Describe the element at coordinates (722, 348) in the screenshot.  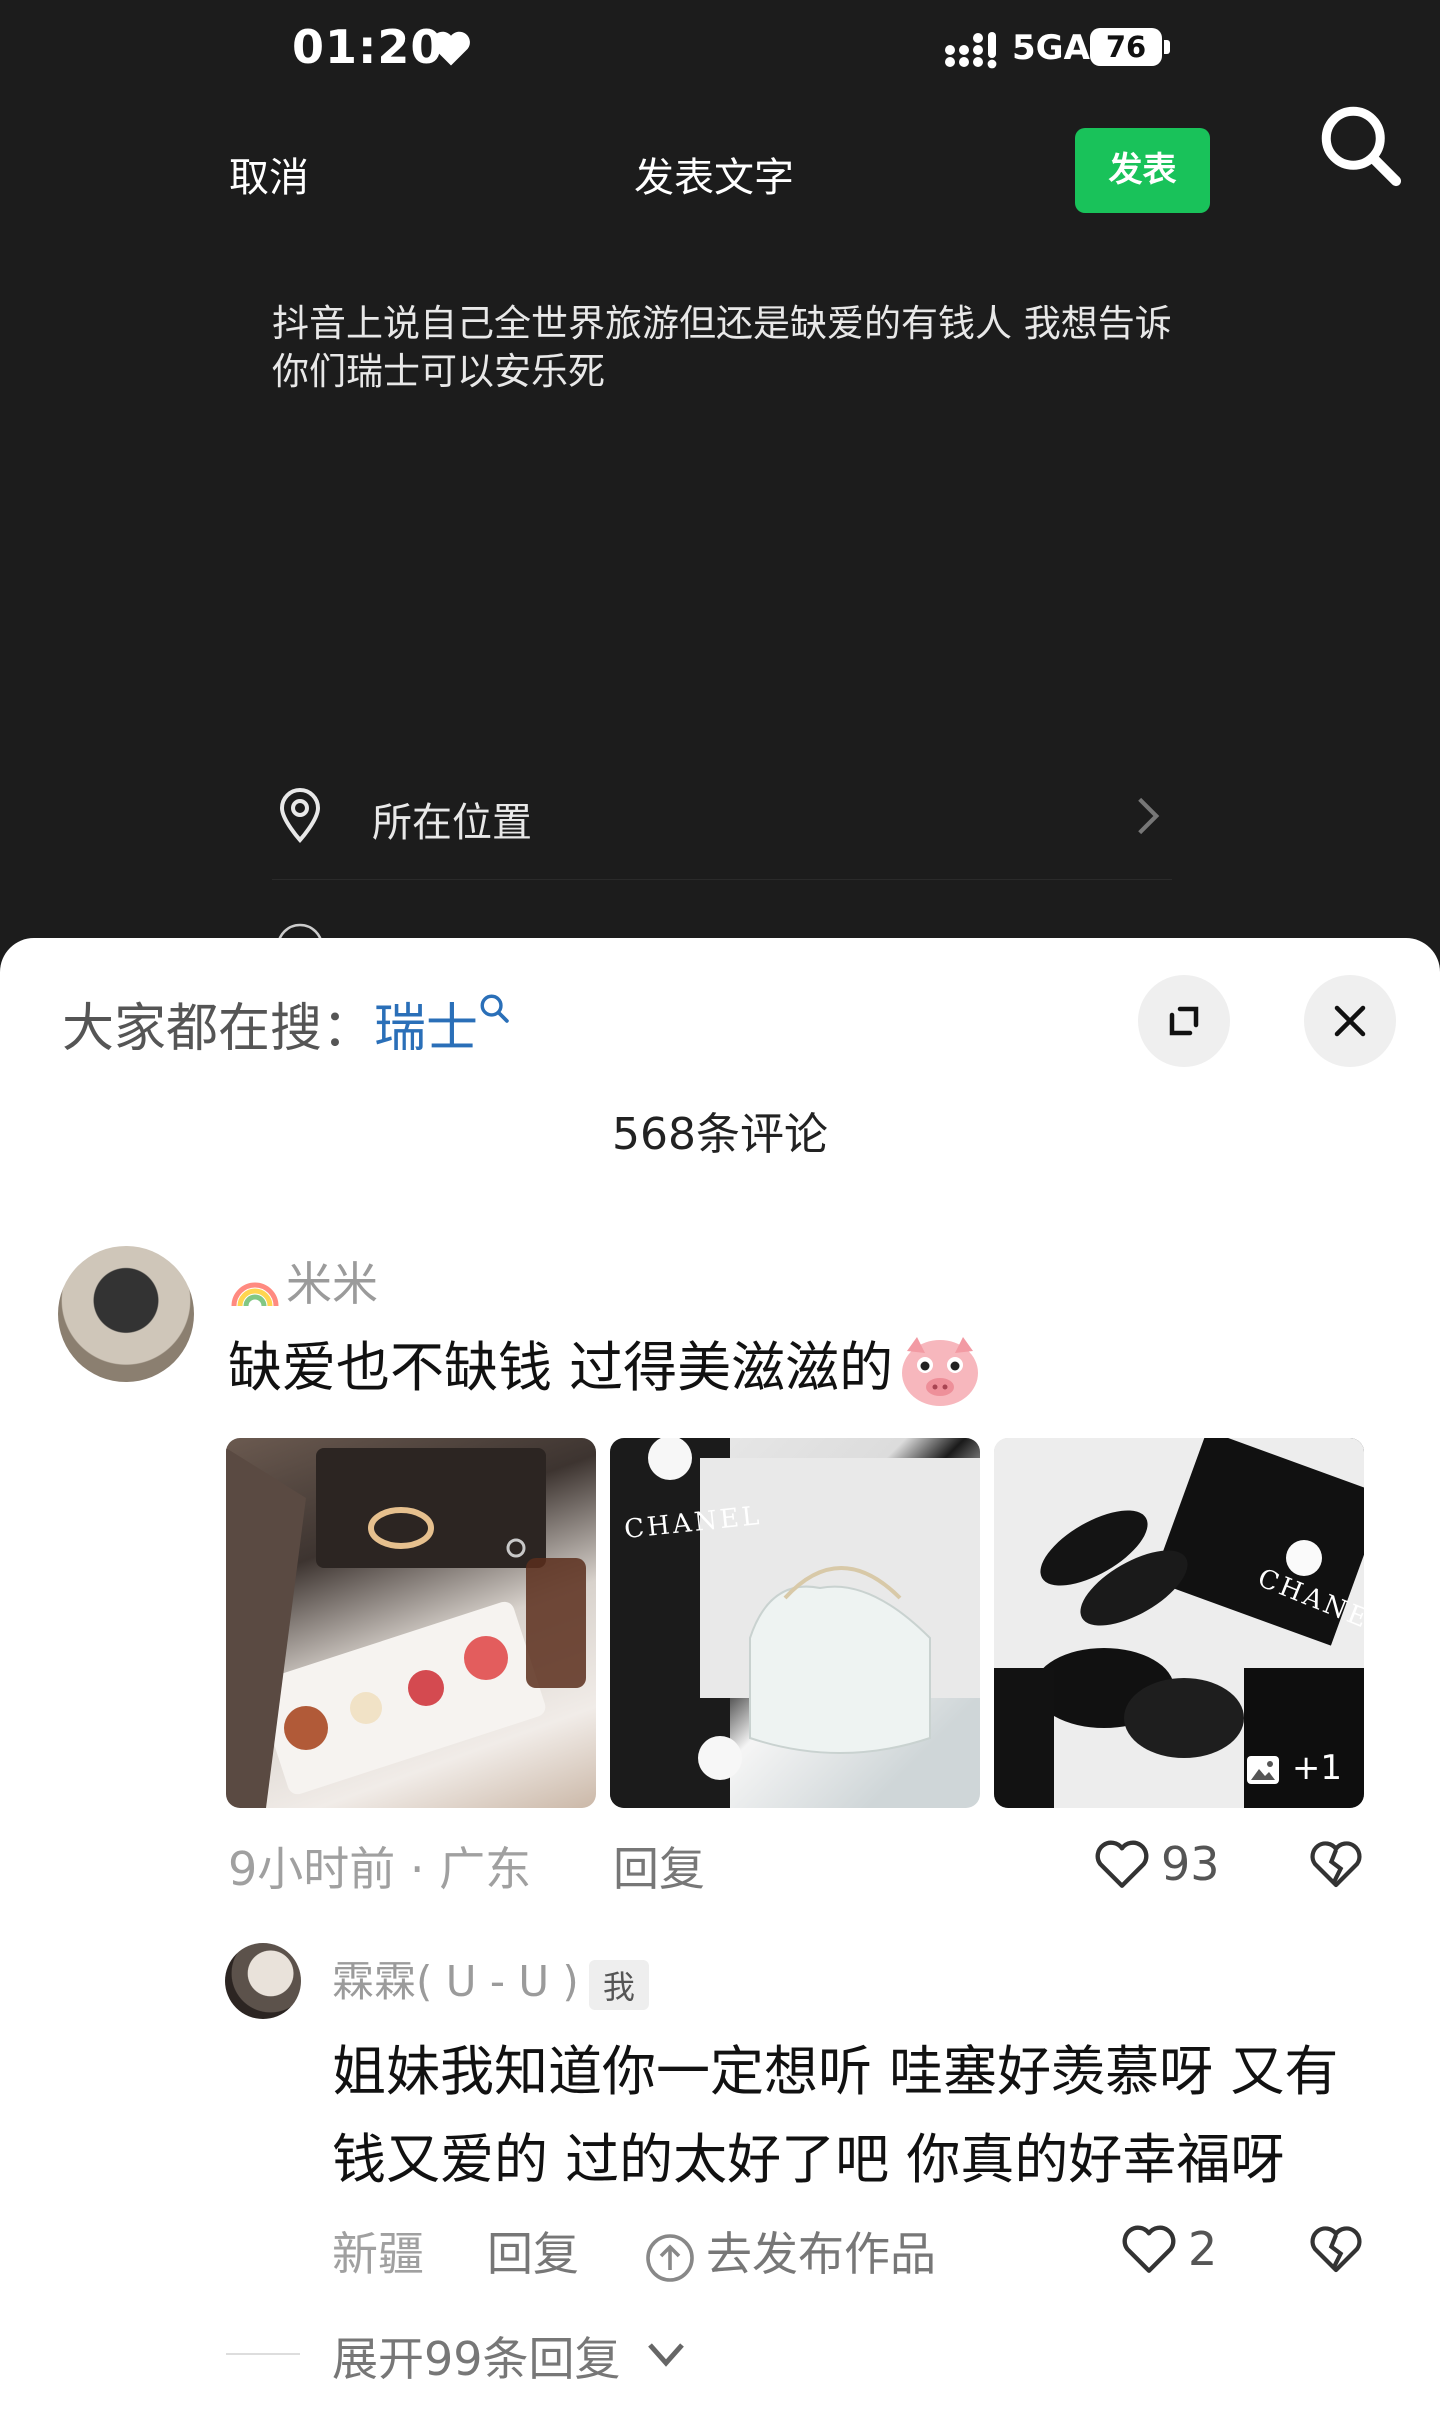
I see `post-text: 抖音上说自己全世界旅游但还是缺爱的有钱人 我想告诉你们瑞士可以安乐死` at that location.